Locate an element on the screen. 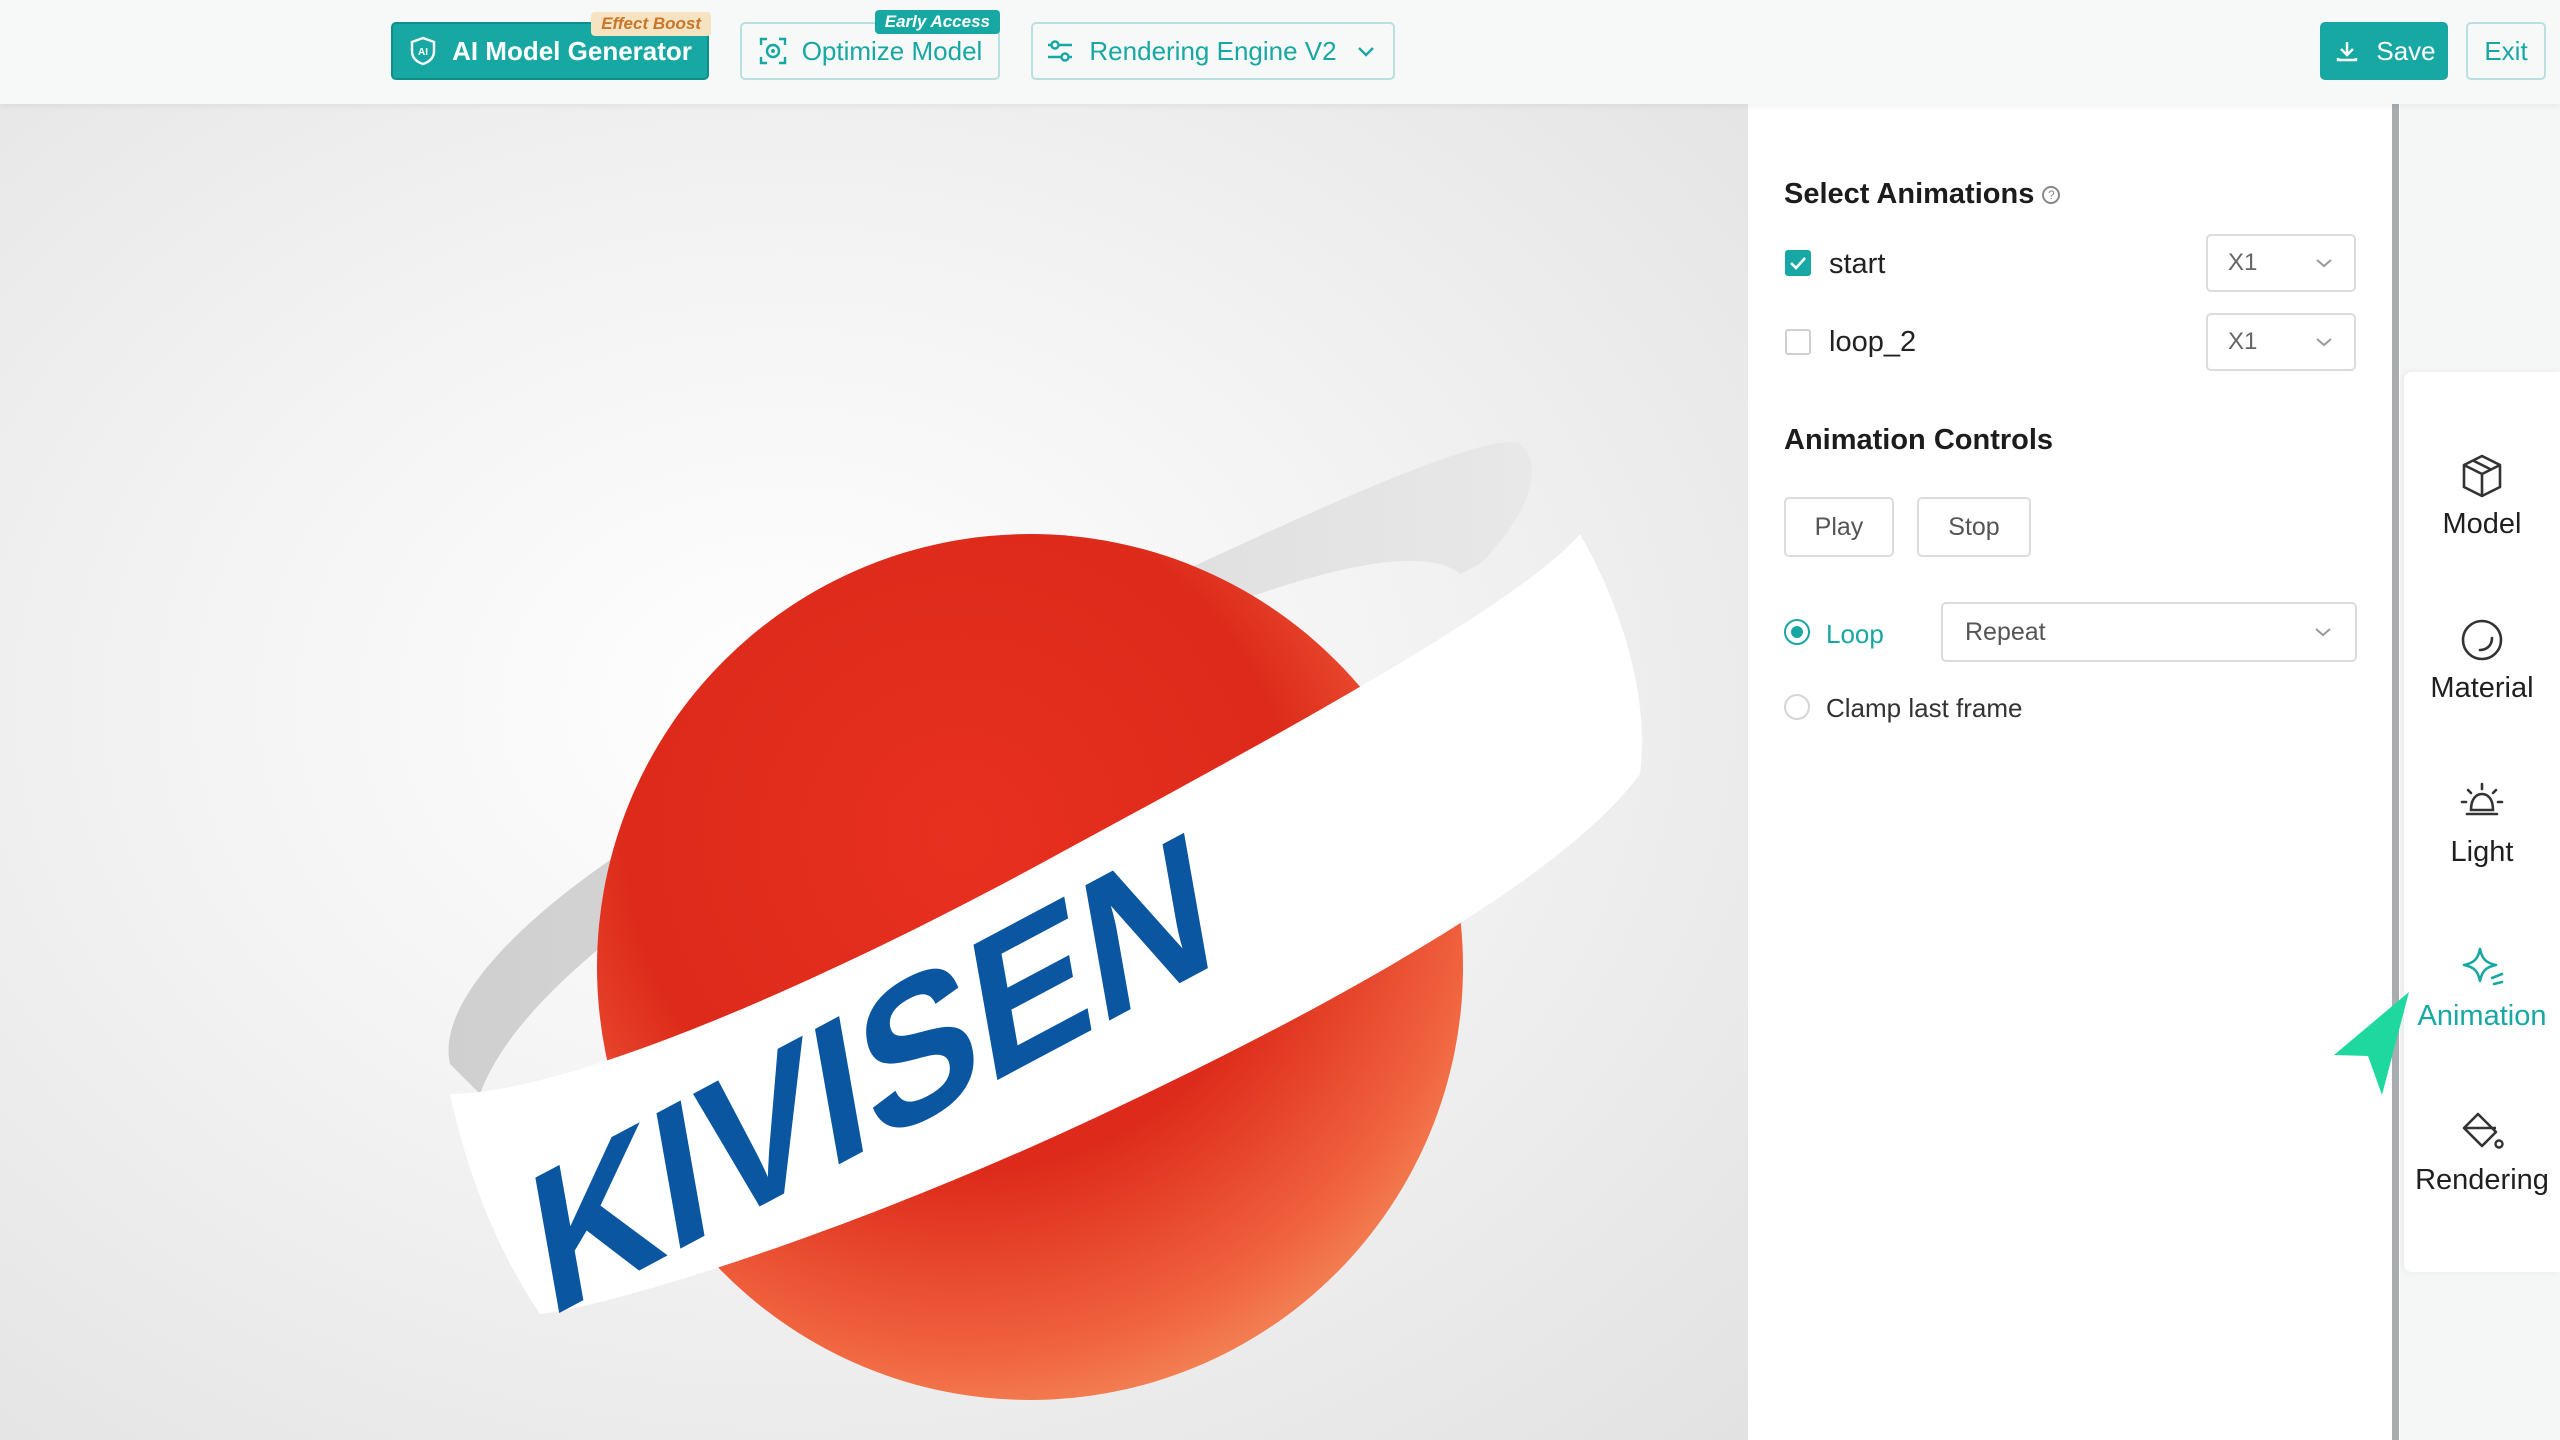 Image resolution: width=2560 pixels, height=1440 pixels. effect-boost-badge: Effect Boost is located at coordinates (651, 24).